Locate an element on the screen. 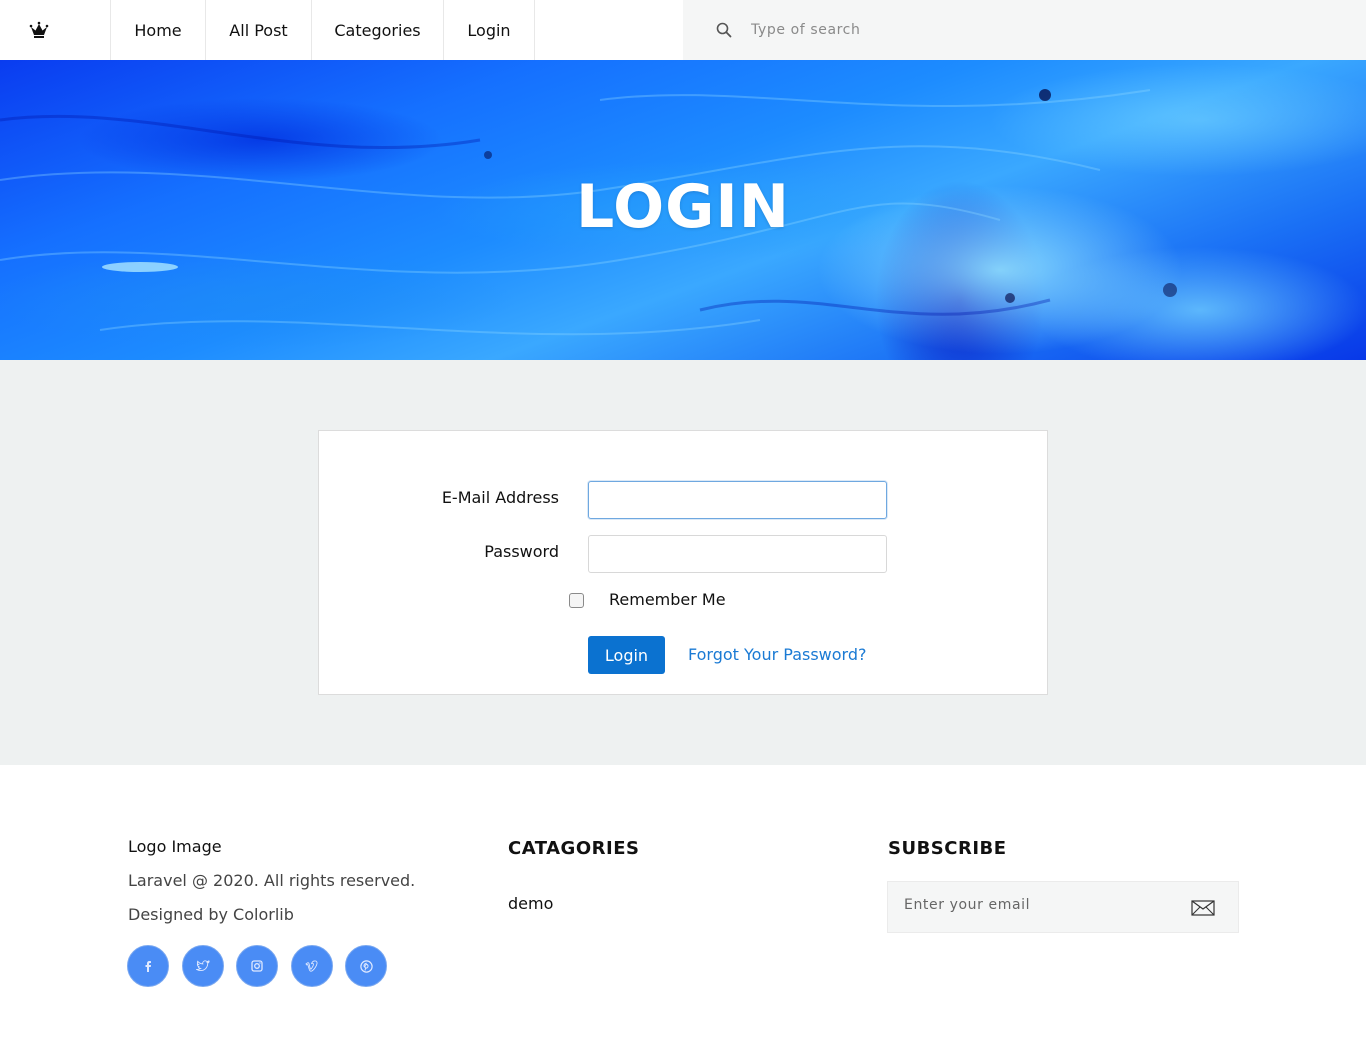  pinterest-icon is located at coordinates (366, 966).